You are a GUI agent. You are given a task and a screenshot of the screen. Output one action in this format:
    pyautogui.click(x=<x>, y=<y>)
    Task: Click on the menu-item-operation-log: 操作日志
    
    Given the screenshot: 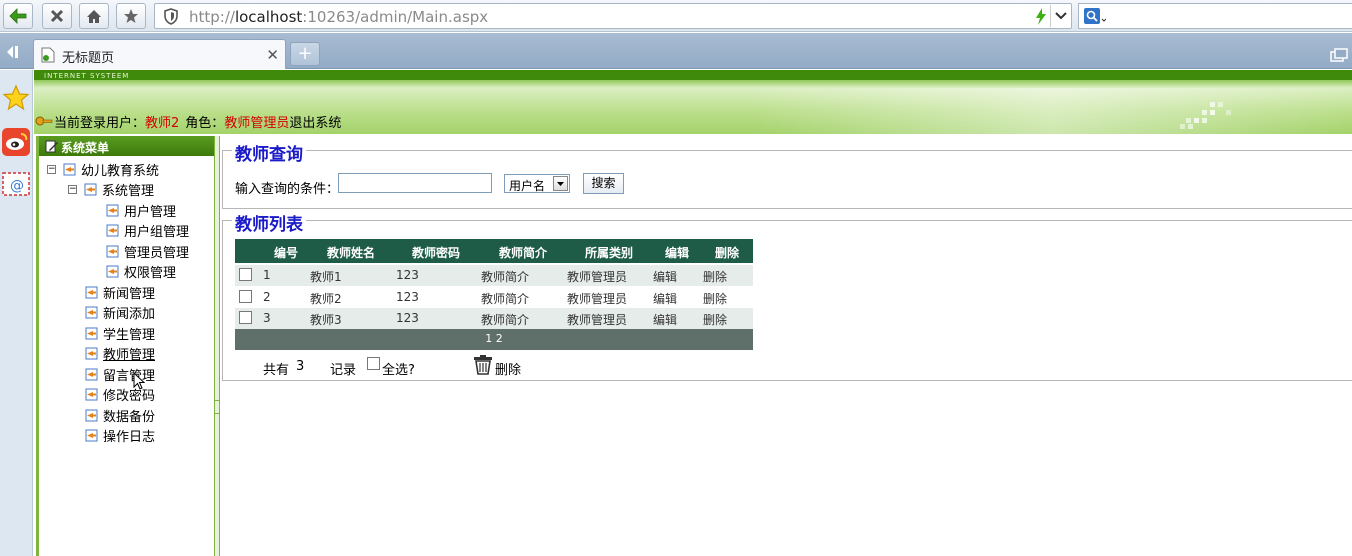 What is the action you would take?
    pyautogui.click(x=119, y=435)
    